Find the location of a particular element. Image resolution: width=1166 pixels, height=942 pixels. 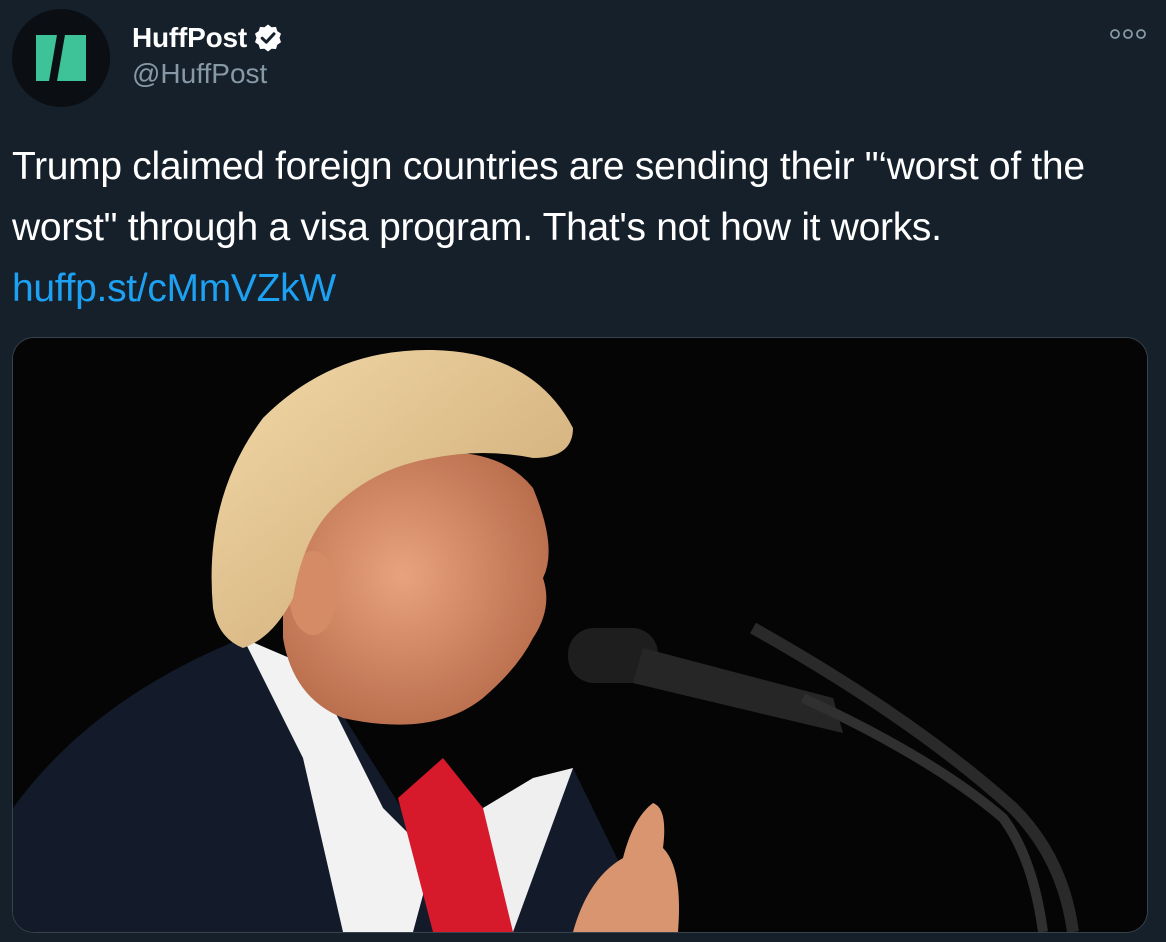

avatar is located at coordinates (61, 58).